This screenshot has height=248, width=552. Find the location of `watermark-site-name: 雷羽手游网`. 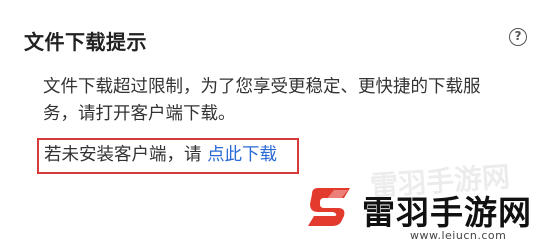

watermark-site-name: 雷羽手游网 is located at coordinates (447, 212).